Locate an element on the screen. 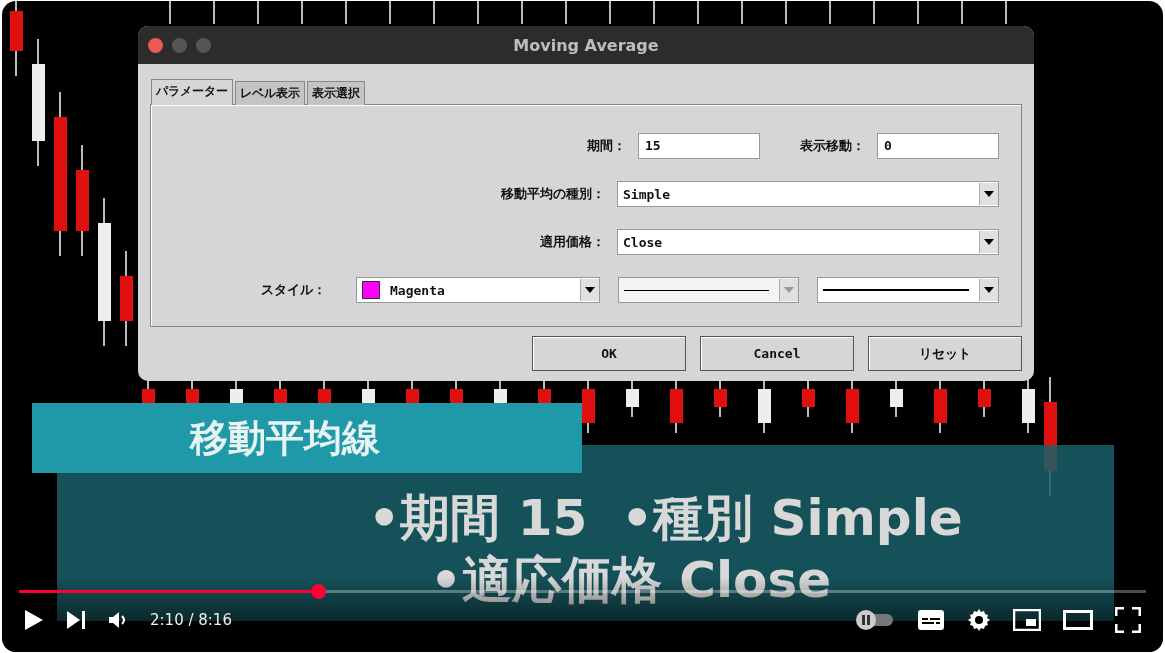 The height and width of the screenshot is (653, 1165). caption-text: •種別 Simple is located at coordinates (792, 518).